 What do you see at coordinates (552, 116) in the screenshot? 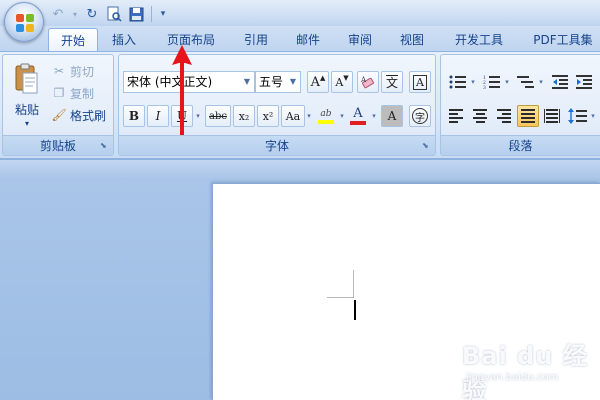
I see `distributed-button` at bounding box center [552, 116].